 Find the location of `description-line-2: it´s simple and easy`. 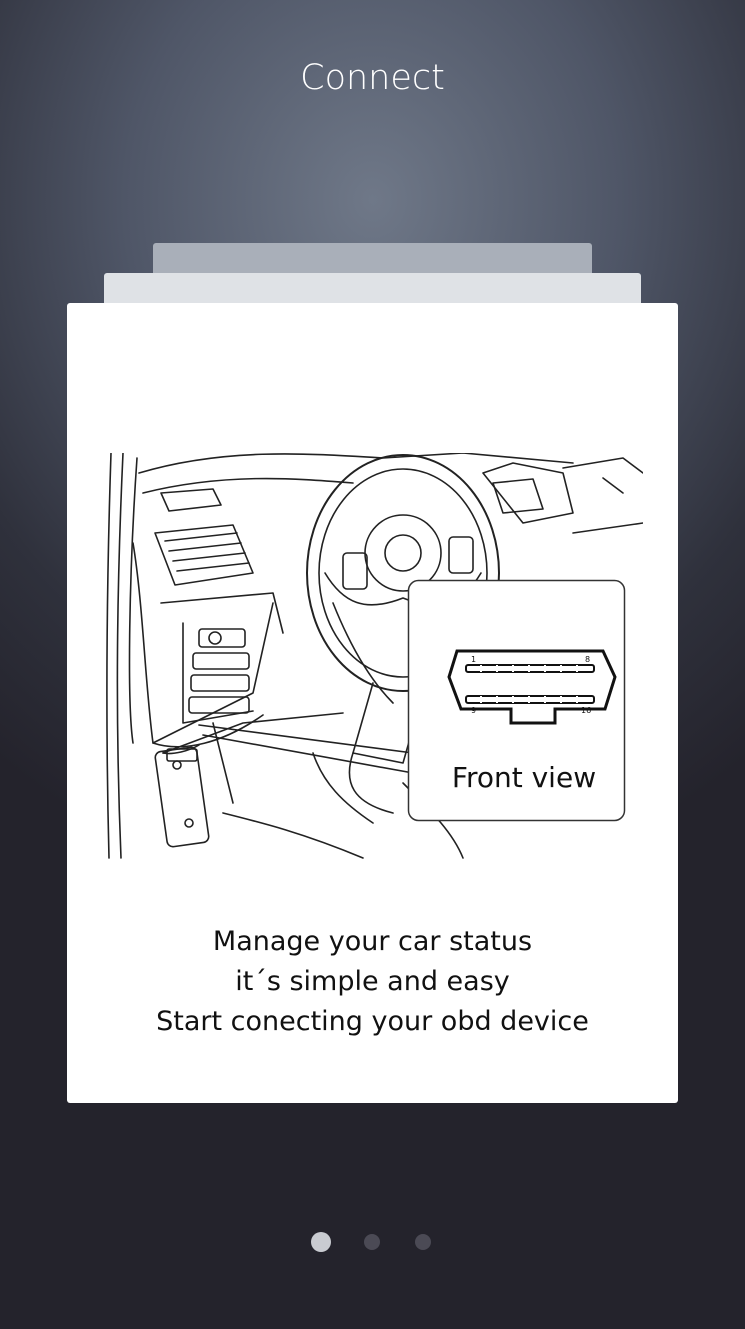

description-line-2: it´s simple and easy is located at coordinates (372, 981).